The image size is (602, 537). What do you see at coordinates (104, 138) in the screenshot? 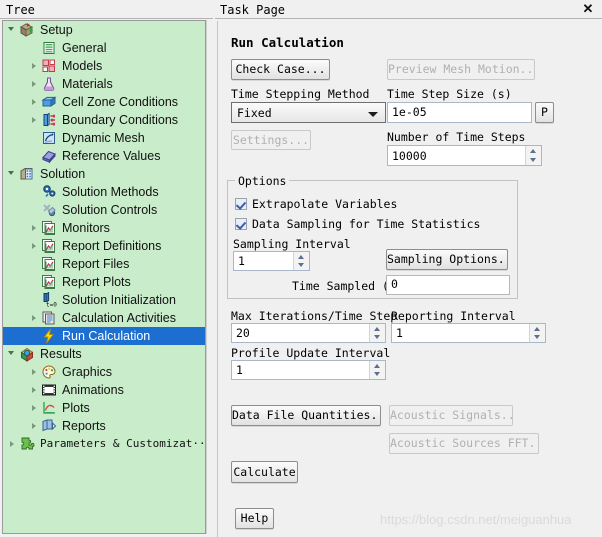
I see `tree-item-dynamic-mesh: Dynamic Mesh` at bounding box center [104, 138].